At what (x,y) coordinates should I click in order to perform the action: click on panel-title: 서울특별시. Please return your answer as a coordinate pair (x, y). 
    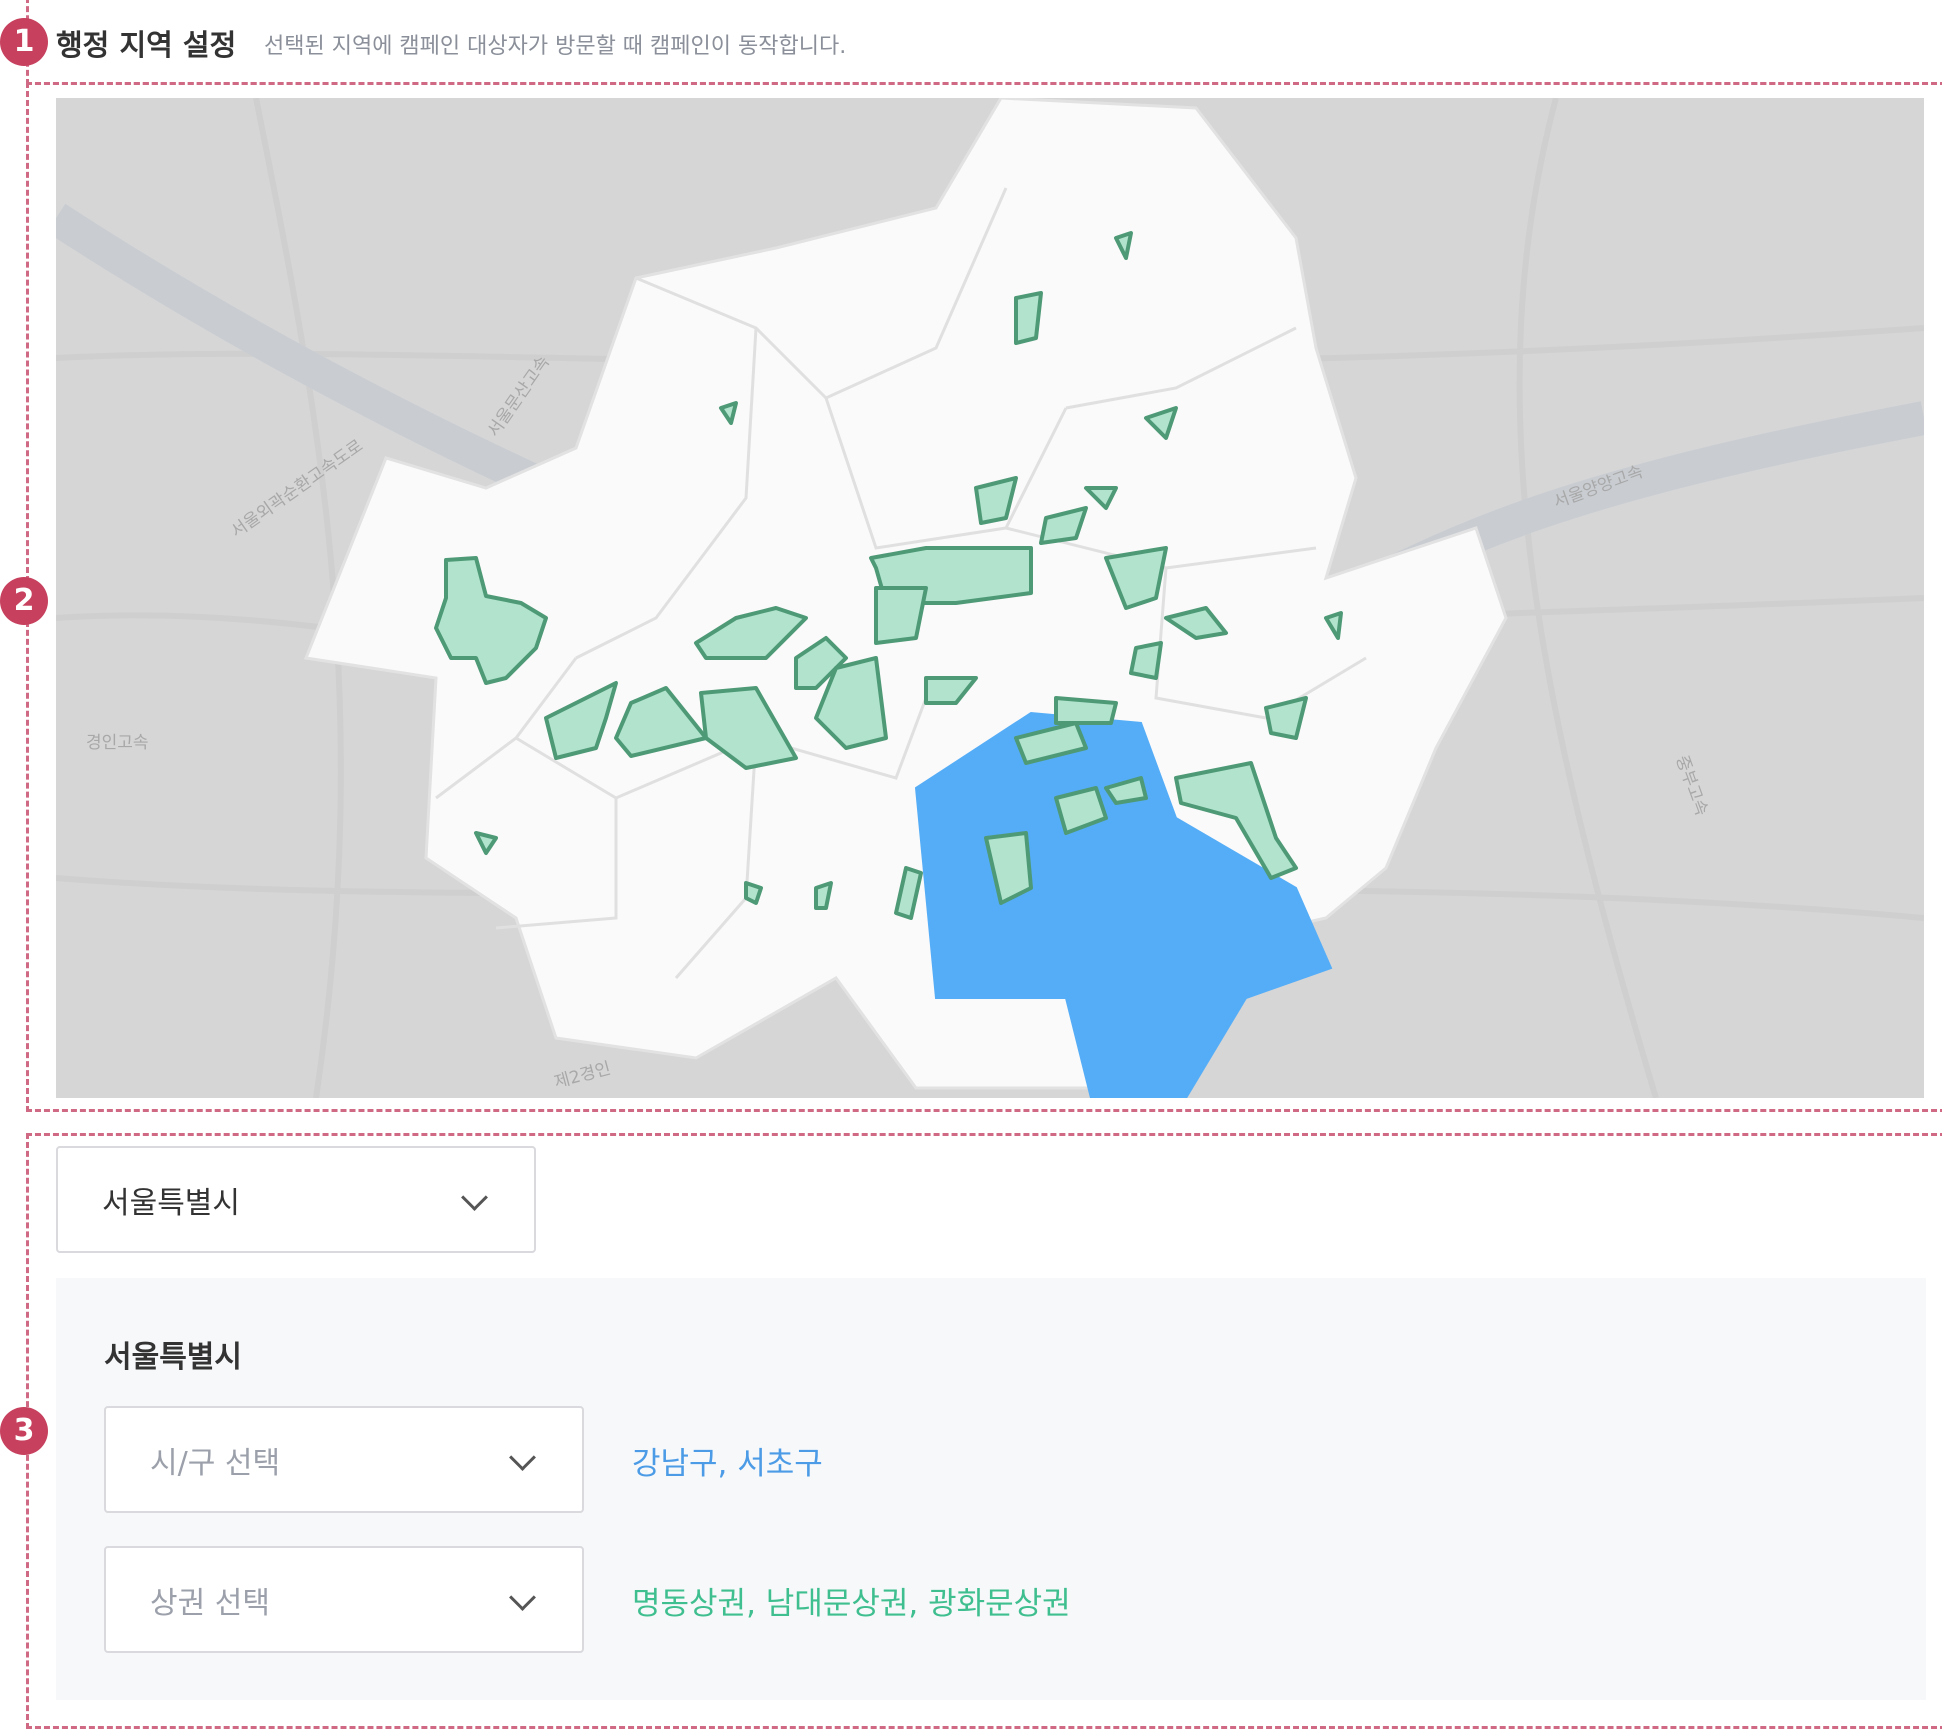
    Looking at the image, I should click on (173, 1357).